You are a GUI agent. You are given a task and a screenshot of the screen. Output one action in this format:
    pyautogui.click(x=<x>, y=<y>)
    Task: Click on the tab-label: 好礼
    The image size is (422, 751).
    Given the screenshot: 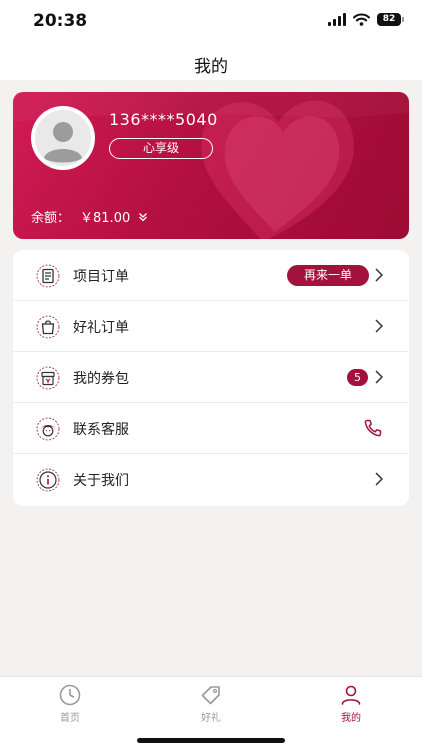 What is the action you would take?
    pyautogui.click(x=211, y=718)
    